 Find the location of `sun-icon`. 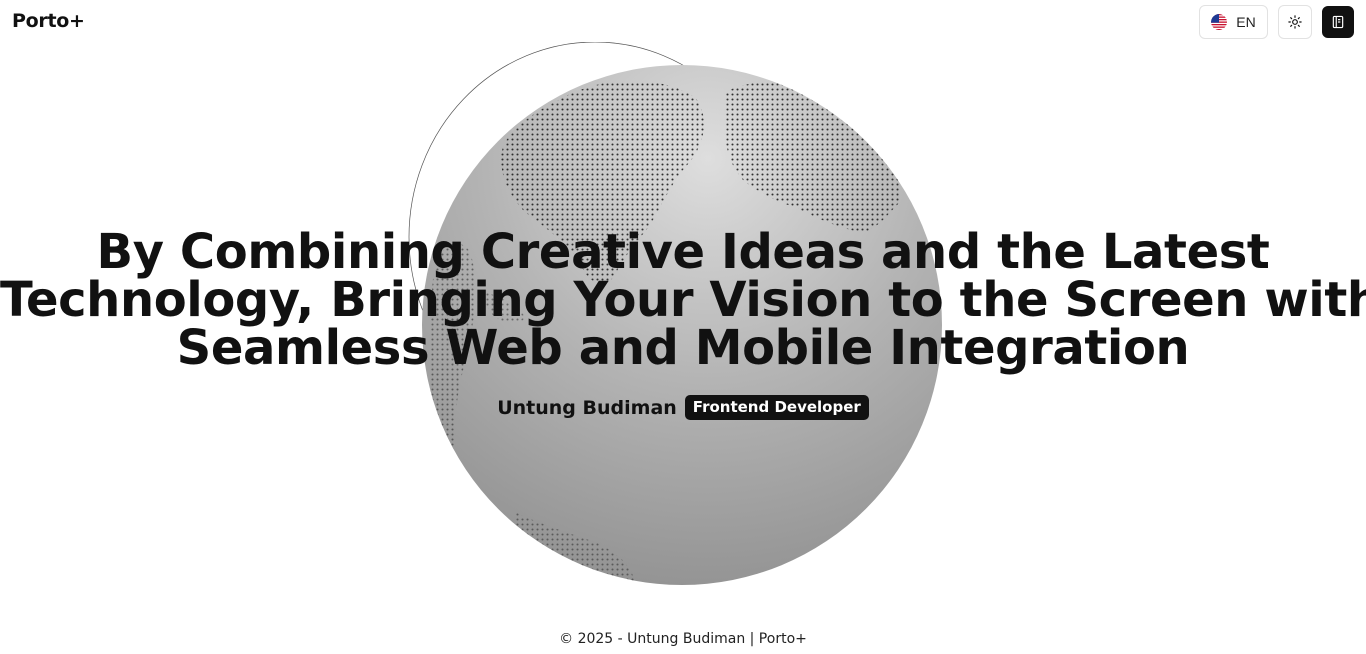

sun-icon is located at coordinates (1295, 22).